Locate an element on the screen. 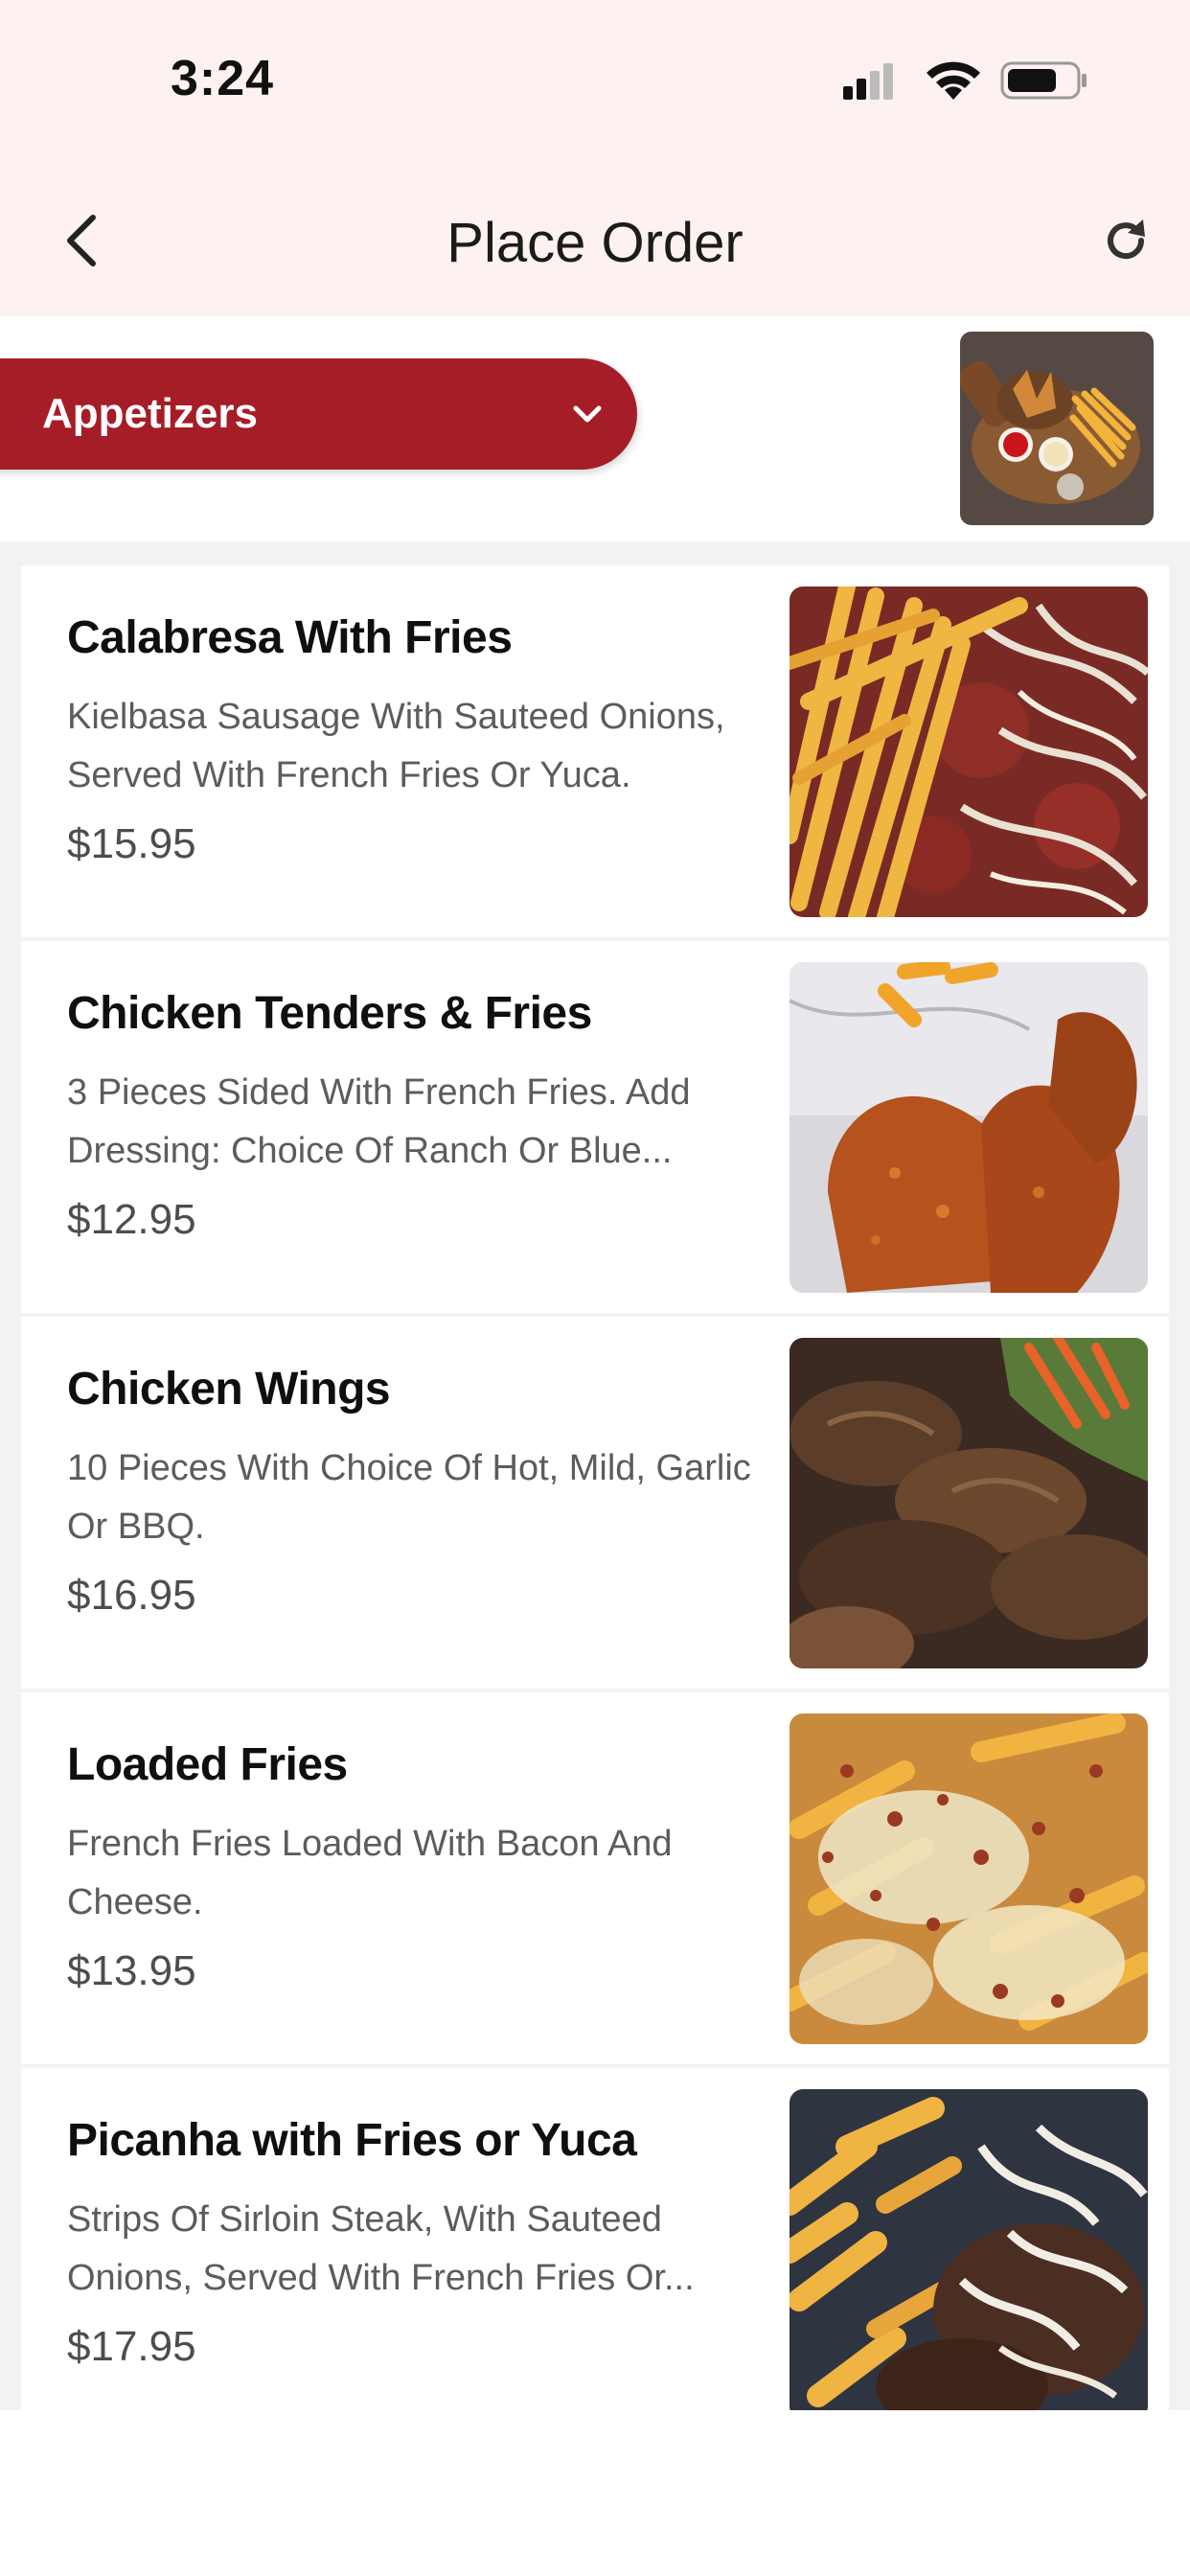  nav-bar: Place Order is located at coordinates (595, 239).